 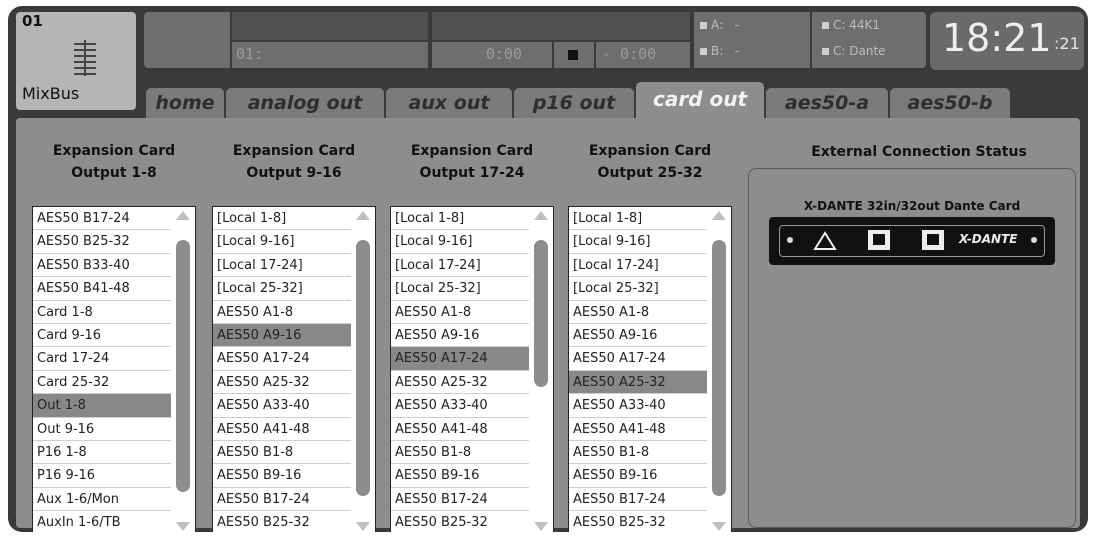 I want to click on status-c-rate-indicator-icon, so click(x=825, y=25).